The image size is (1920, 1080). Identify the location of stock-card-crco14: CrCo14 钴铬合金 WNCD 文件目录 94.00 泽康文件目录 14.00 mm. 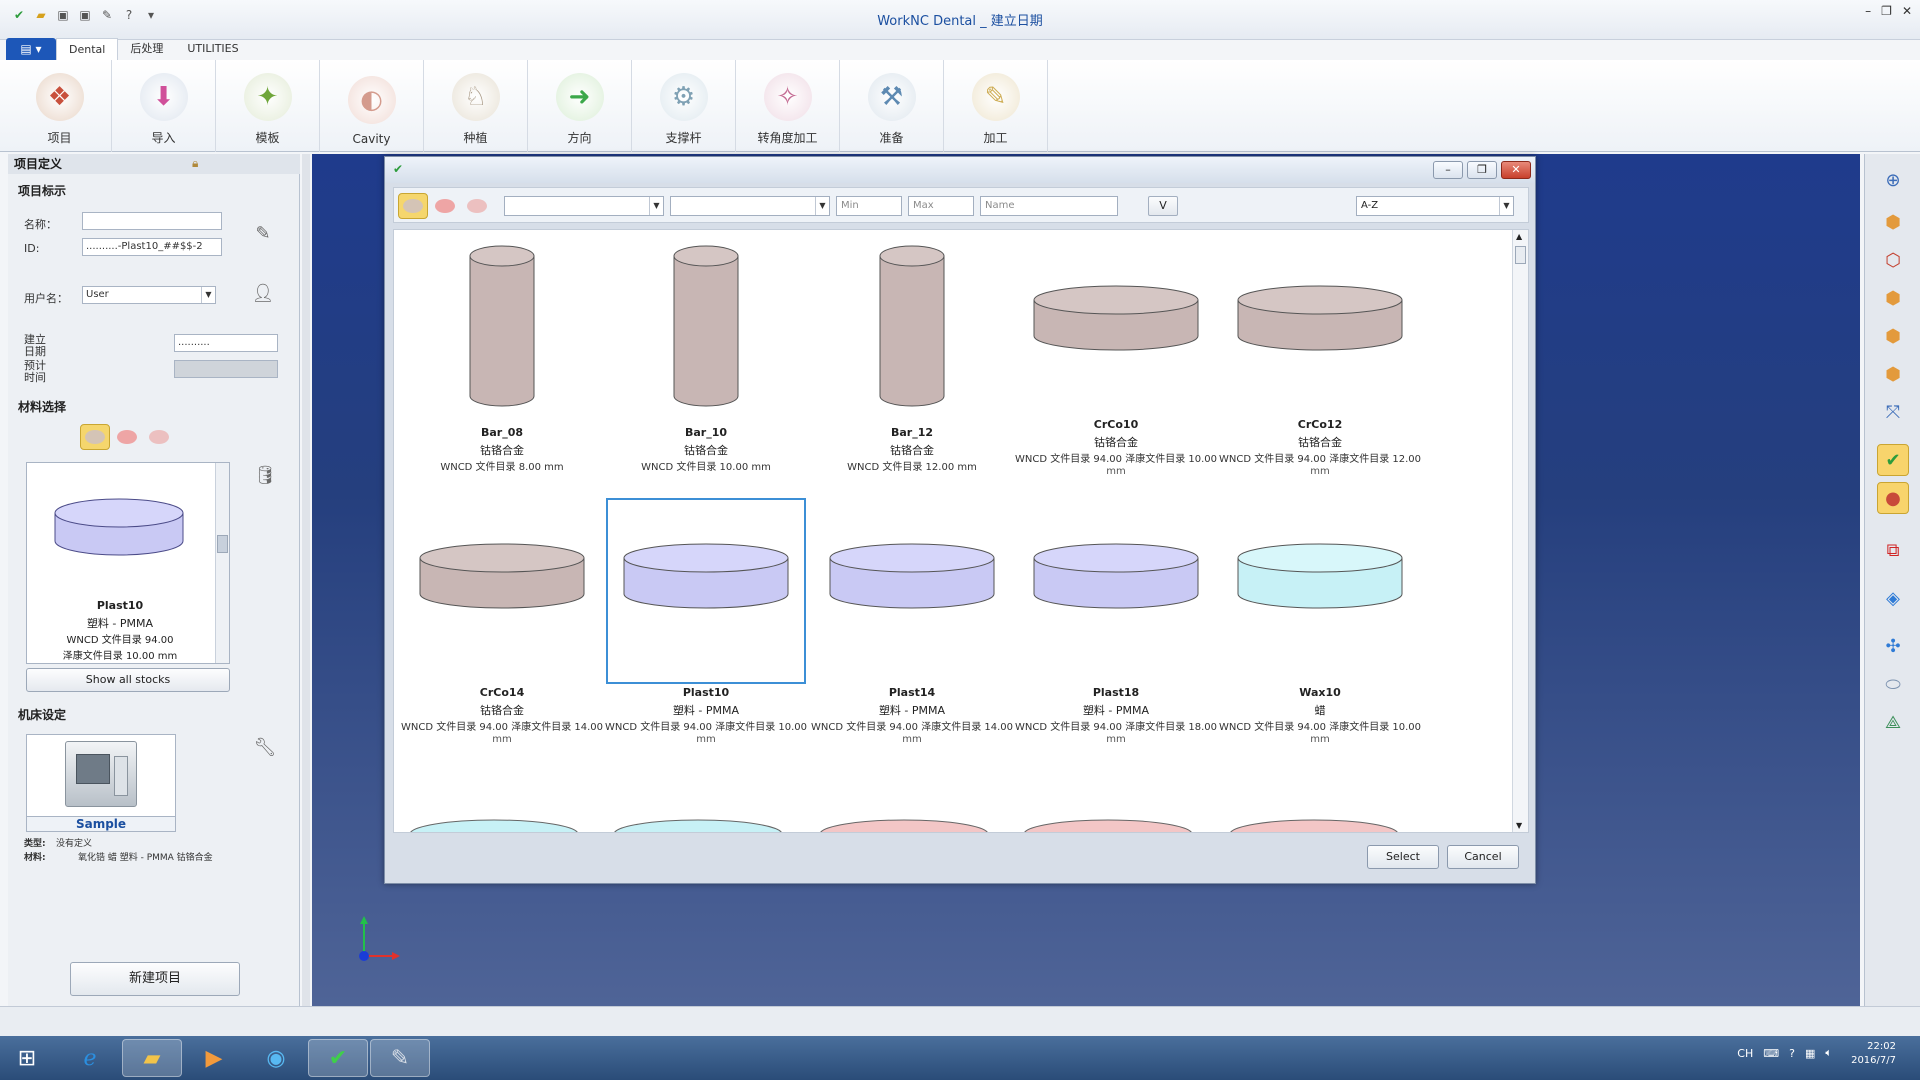
(502, 621).